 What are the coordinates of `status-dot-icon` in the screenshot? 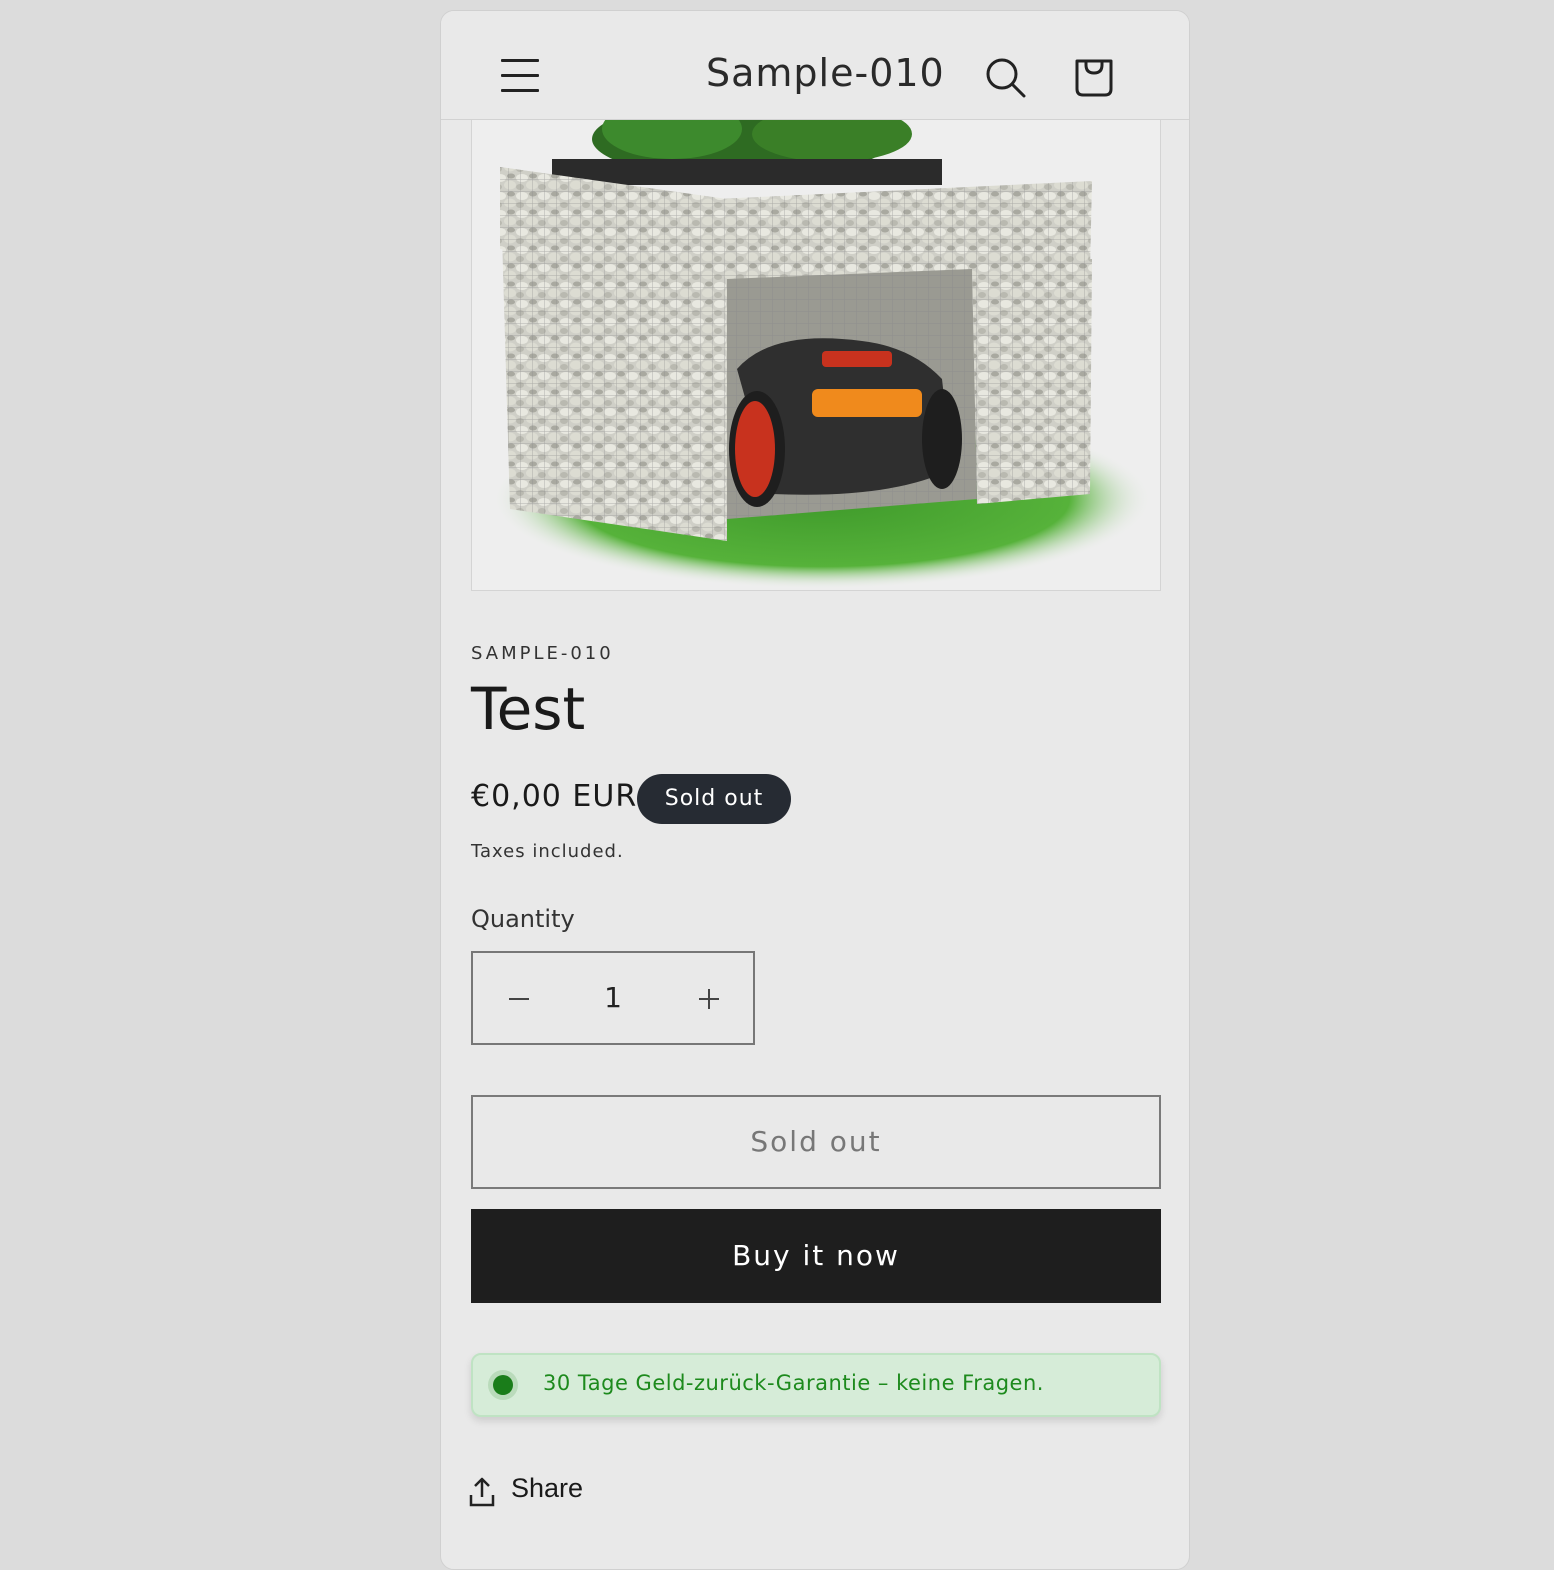 It's located at (503, 1385).